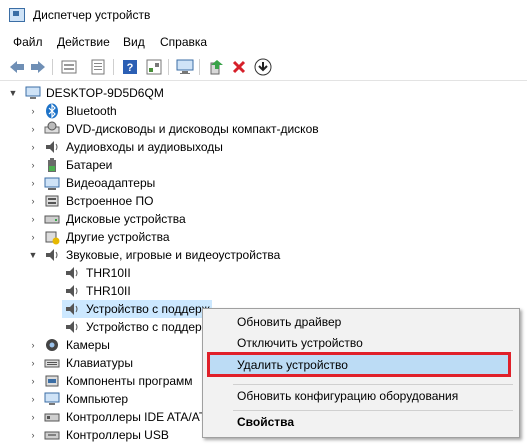  What do you see at coordinates (154, 67) in the screenshot?
I see `toggle-view-icon` at bounding box center [154, 67].